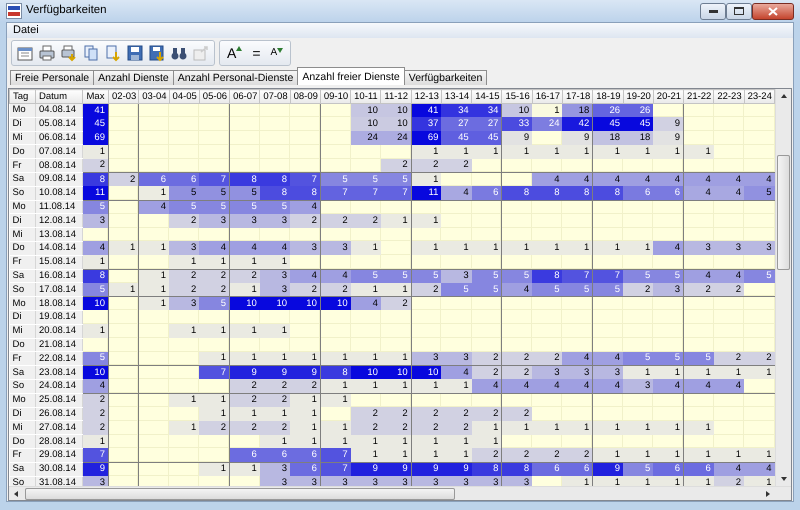  Describe the element at coordinates (47, 53) in the screenshot. I see `printer-icon` at that location.